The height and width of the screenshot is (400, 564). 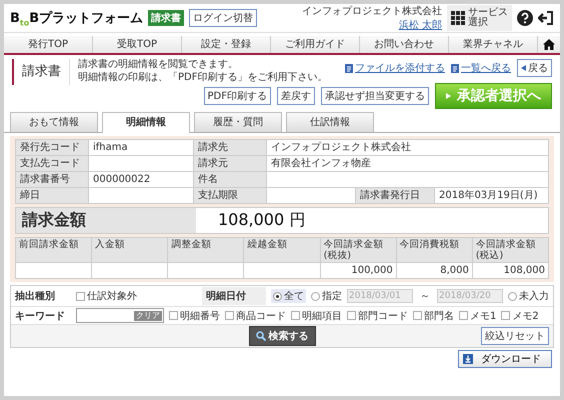 I want to click on field-checkbox: 商品コード, so click(x=255, y=315).